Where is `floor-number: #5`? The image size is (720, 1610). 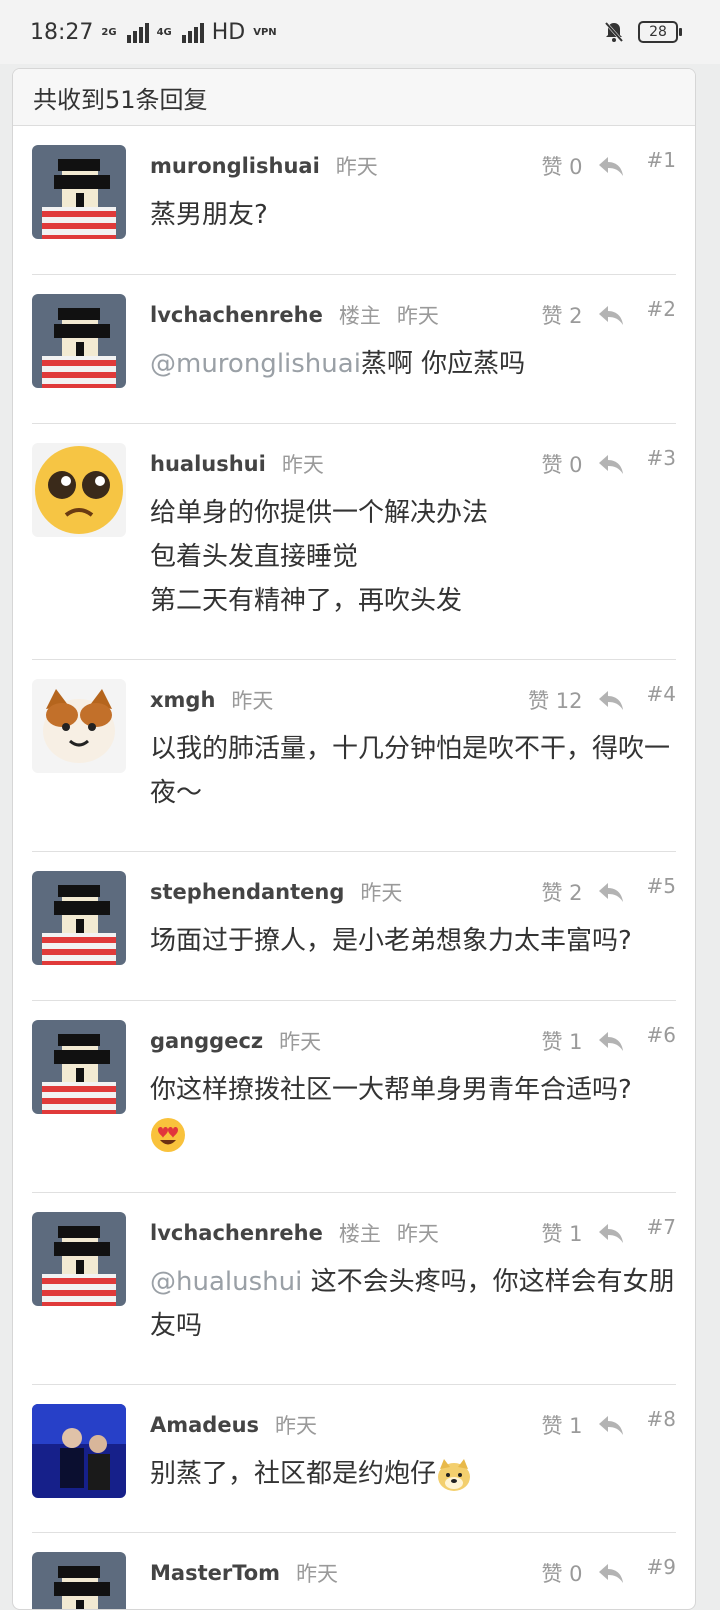
floor-number: #5 is located at coordinates (661, 886).